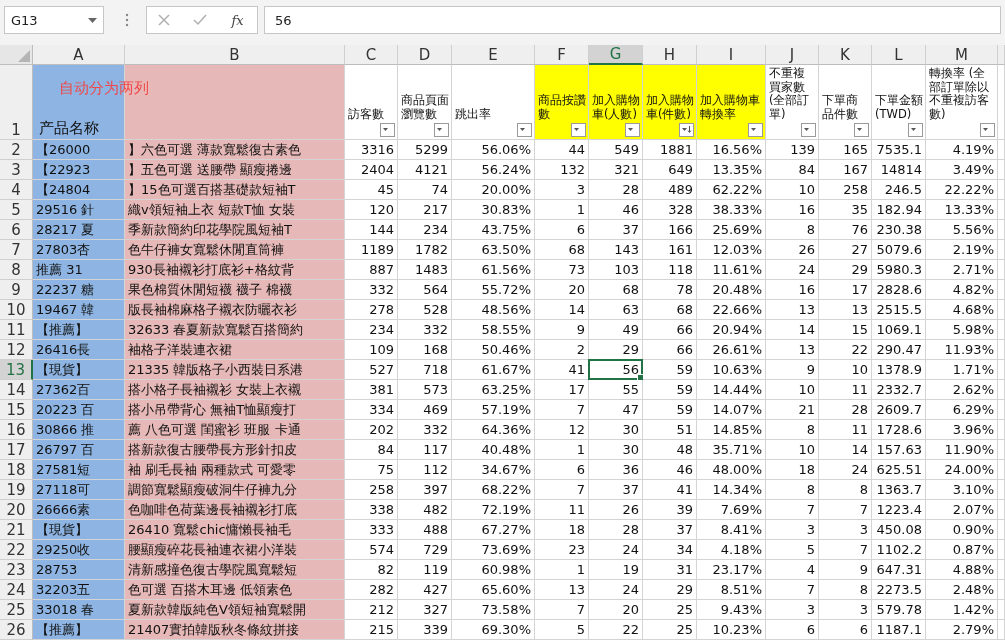  Describe the element at coordinates (235, 450) in the screenshot. I see `table-cell: 搭新款復古腰帶長方形針扣皮` at that location.